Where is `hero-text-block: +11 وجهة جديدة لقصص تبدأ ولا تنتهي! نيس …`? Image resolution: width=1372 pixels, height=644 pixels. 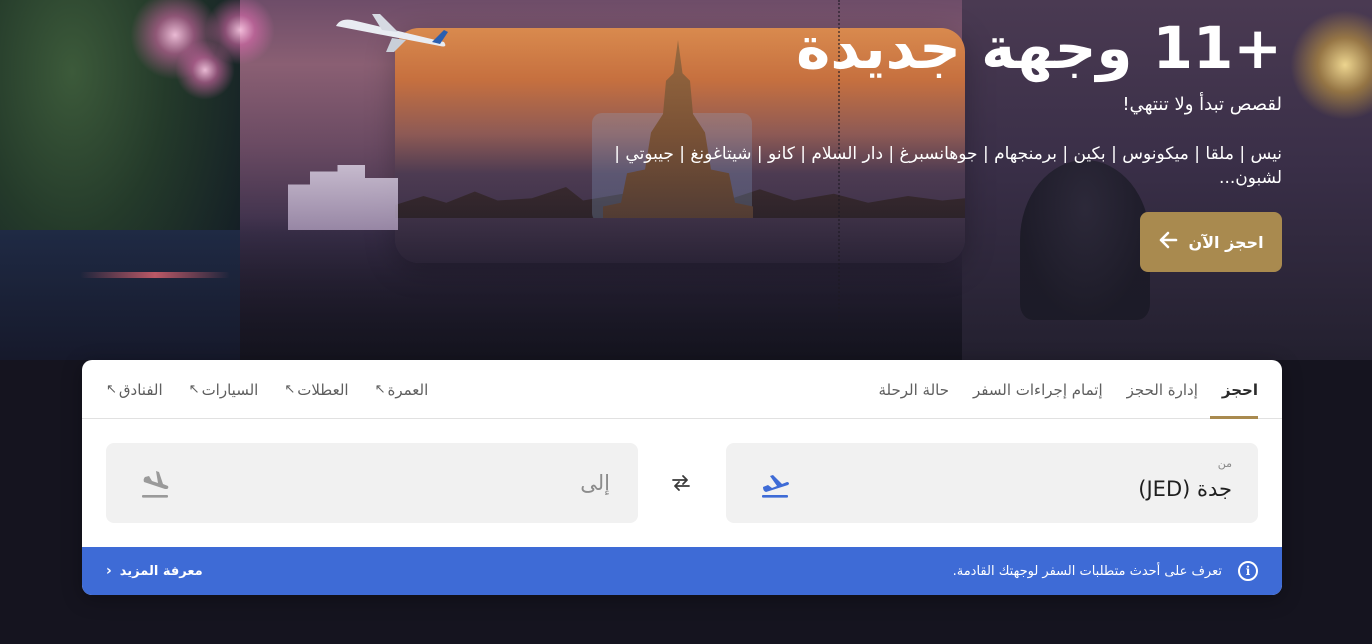
hero-text-block: +11 وجهة جديدة لقصص تبدأ ولا تنتهي! نيس … is located at coordinates (942, 99).